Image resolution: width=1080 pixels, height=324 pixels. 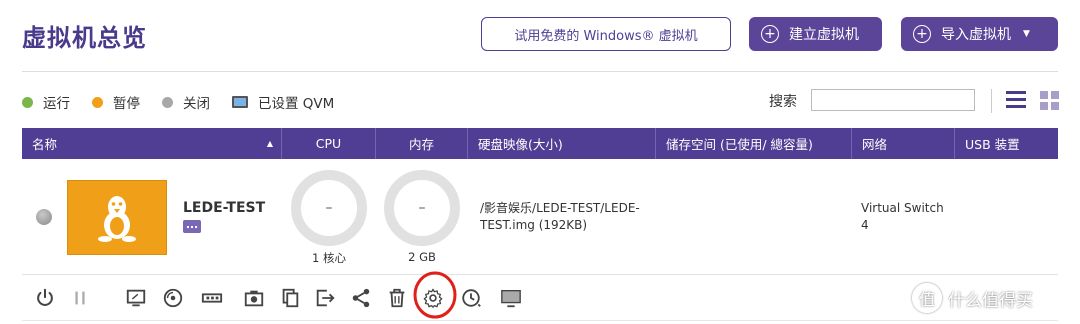 I want to click on clone-icon, so click(x=290, y=298).